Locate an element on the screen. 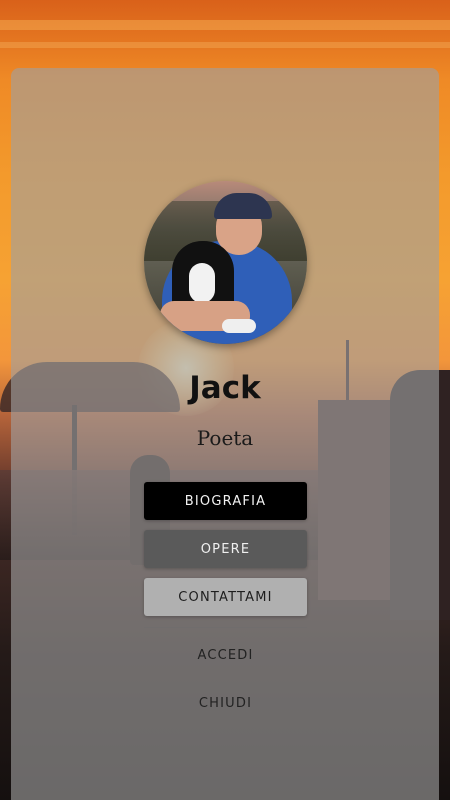 This screenshot has height=800, width=450. opere-button: OPERE is located at coordinates (225, 549).